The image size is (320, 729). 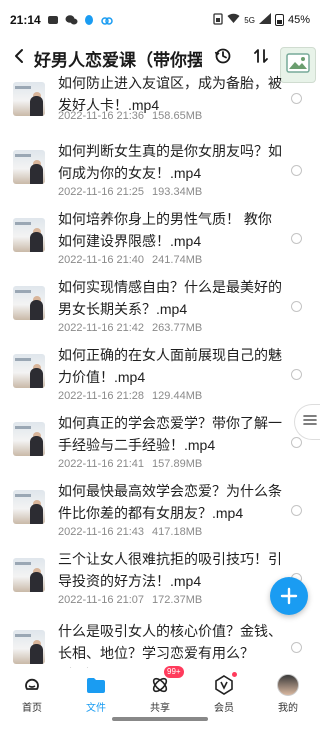 I want to click on plus-icon, so click(x=289, y=596).